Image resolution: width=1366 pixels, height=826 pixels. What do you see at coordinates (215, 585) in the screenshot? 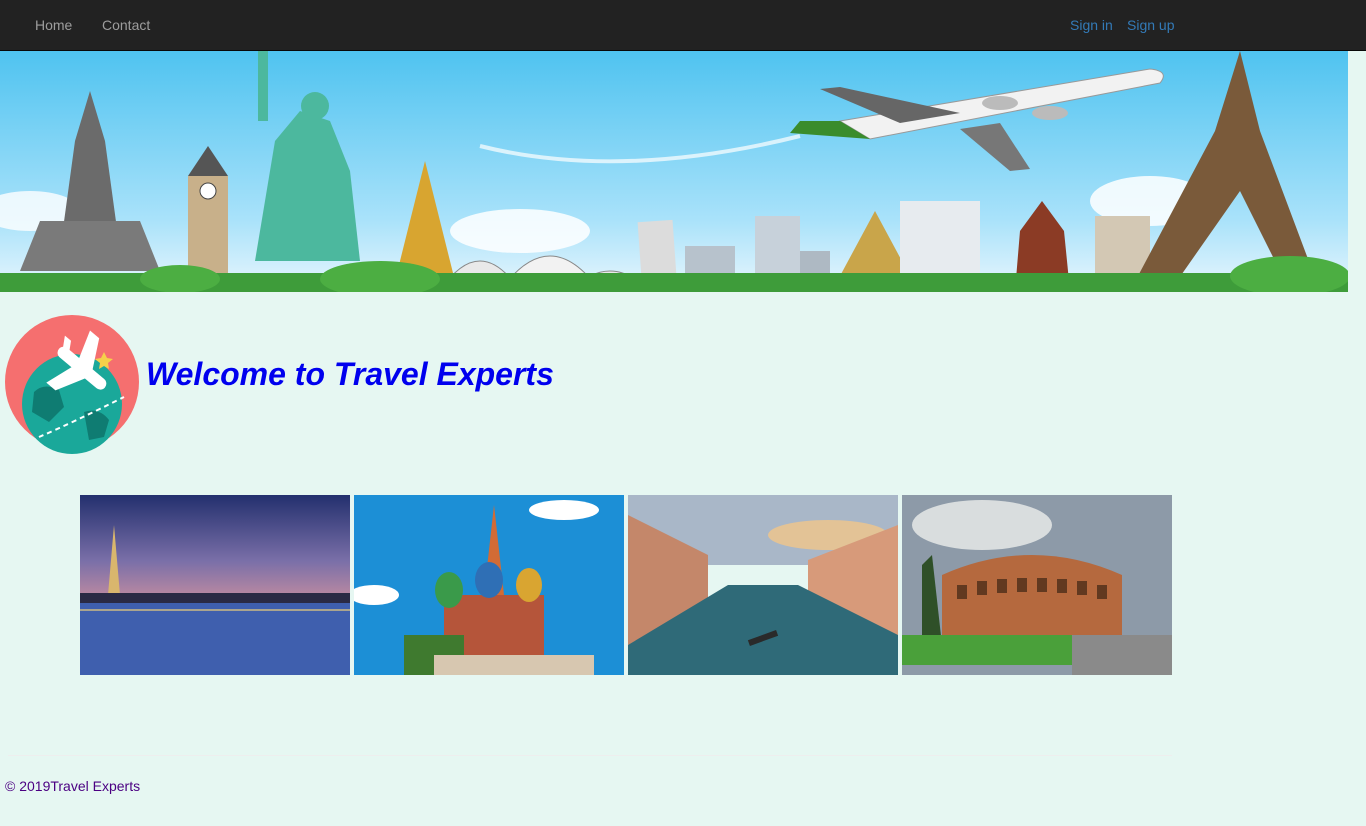
I see `gallery-photo-paris` at bounding box center [215, 585].